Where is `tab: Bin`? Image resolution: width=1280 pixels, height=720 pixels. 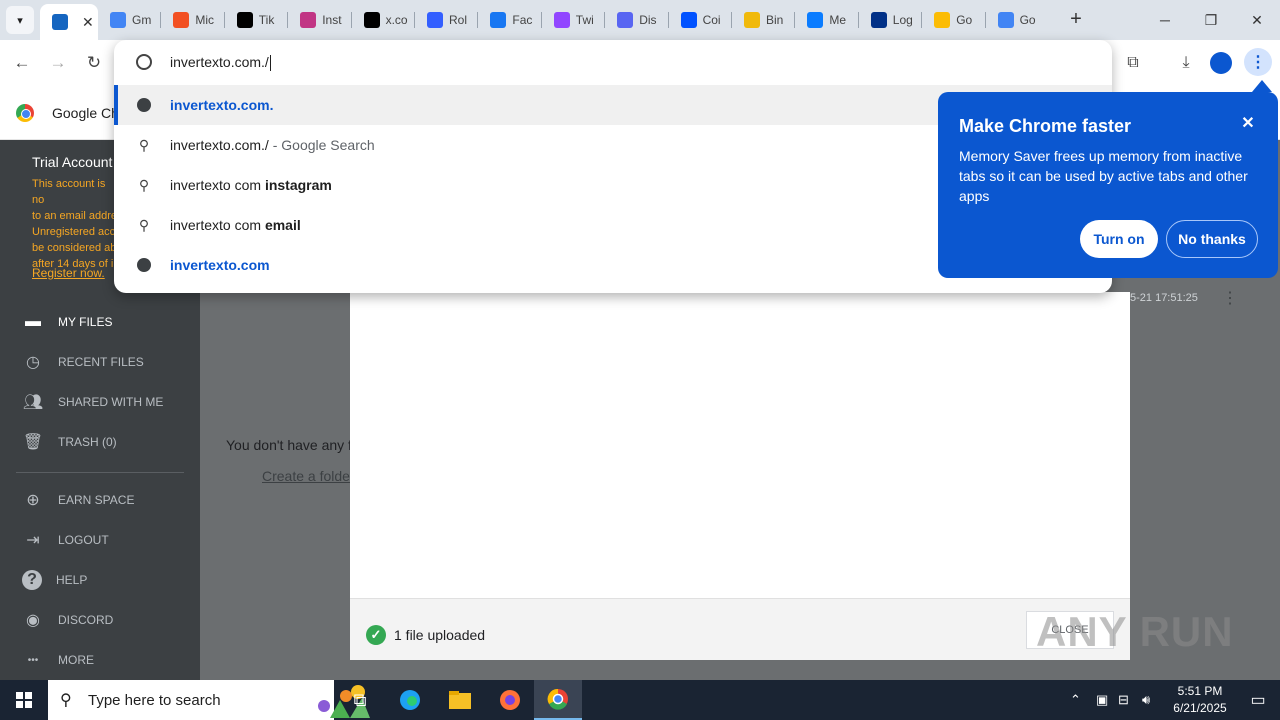 tab: Bin is located at coordinates (763, 20).